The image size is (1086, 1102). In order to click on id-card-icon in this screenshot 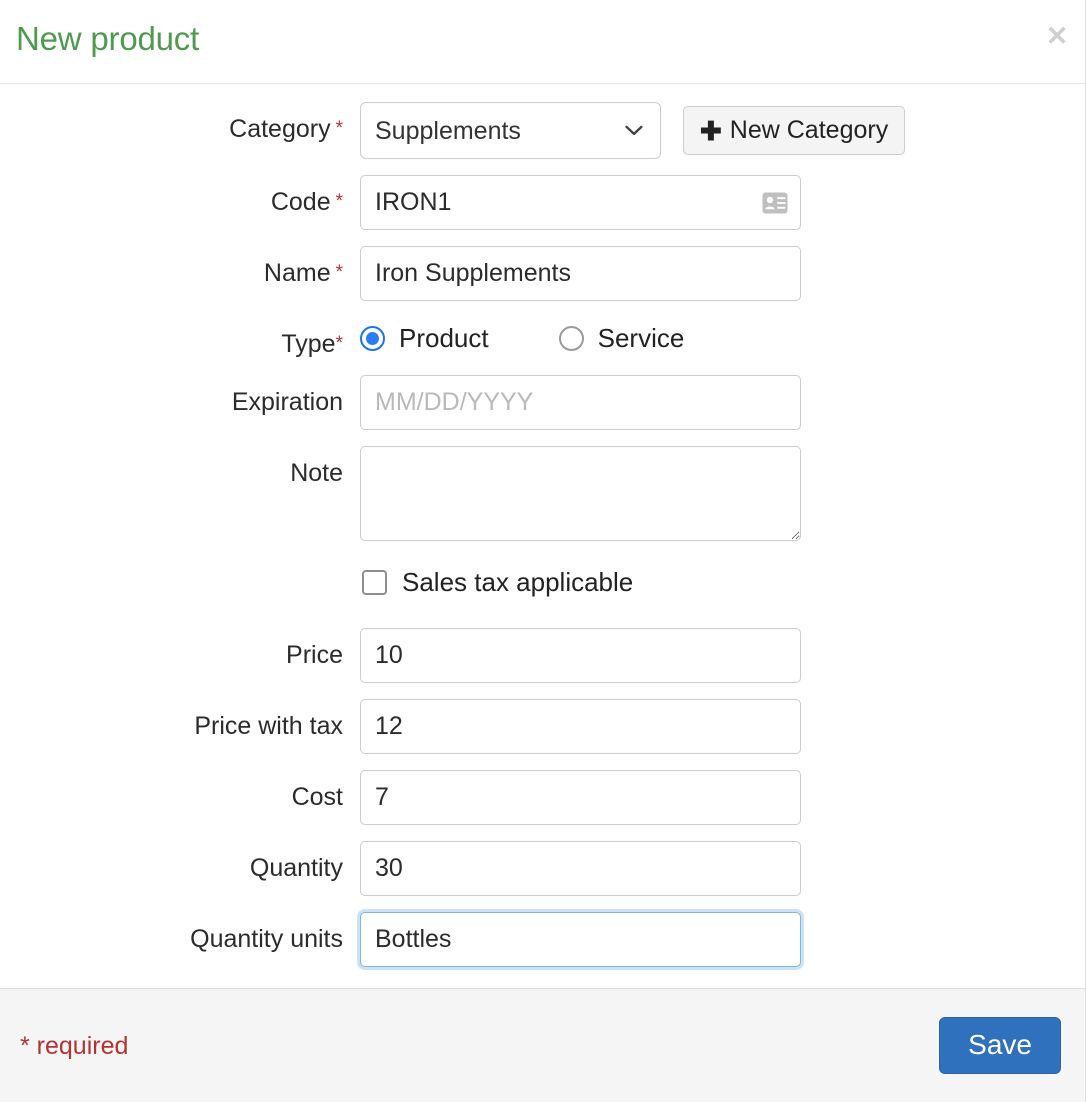, I will do `click(775, 203)`.